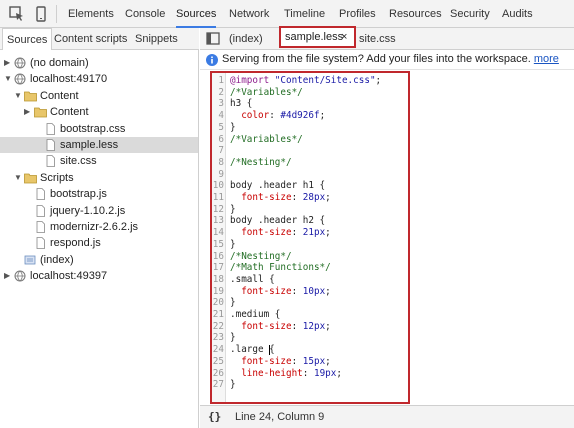 Image resolution: width=574 pixels, height=428 pixels. I want to click on code-line: 21 .medium {, so click(310, 315).